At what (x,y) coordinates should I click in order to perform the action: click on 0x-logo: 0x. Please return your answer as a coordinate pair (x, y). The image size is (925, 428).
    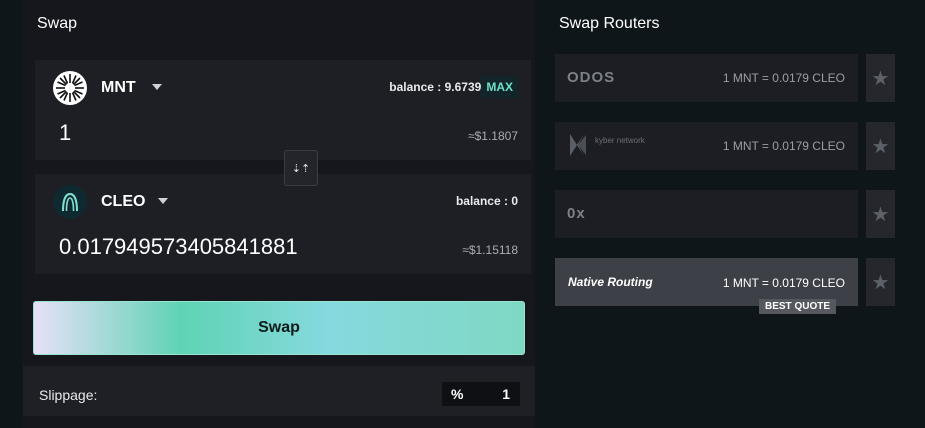
    Looking at the image, I should click on (576, 213).